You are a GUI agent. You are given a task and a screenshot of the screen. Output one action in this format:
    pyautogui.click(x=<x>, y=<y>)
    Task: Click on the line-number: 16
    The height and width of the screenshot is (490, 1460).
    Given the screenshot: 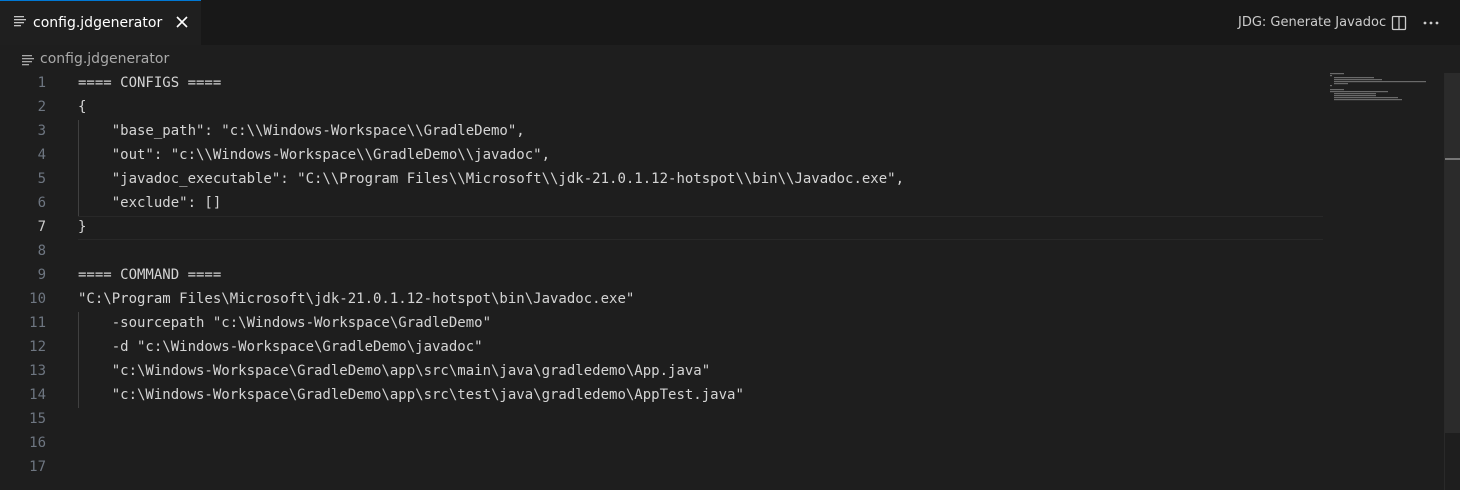 What is the action you would take?
    pyautogui.click(x=37, y=443)
    